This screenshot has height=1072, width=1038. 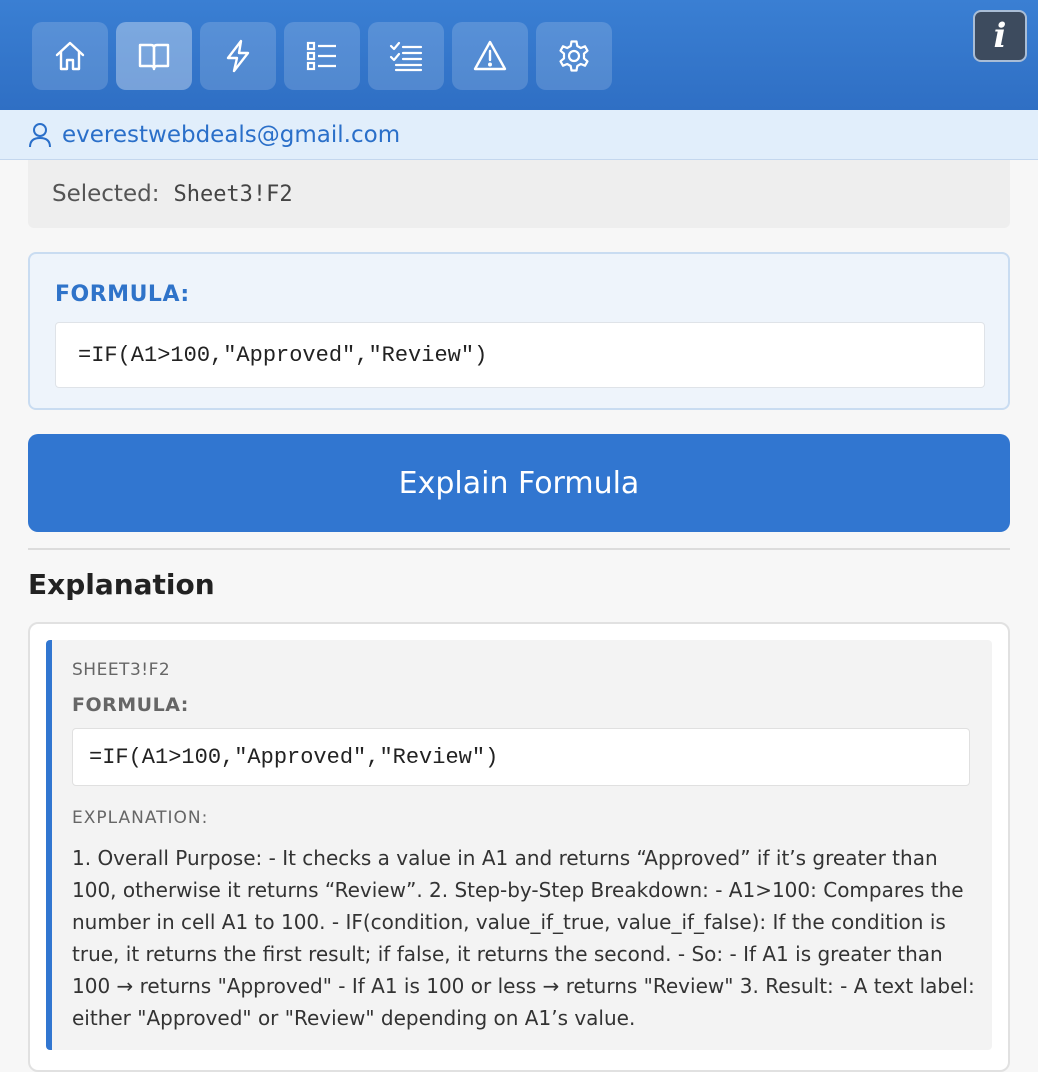 I want to click on formula-title: FORMULA:, so click(x=122, y=294).